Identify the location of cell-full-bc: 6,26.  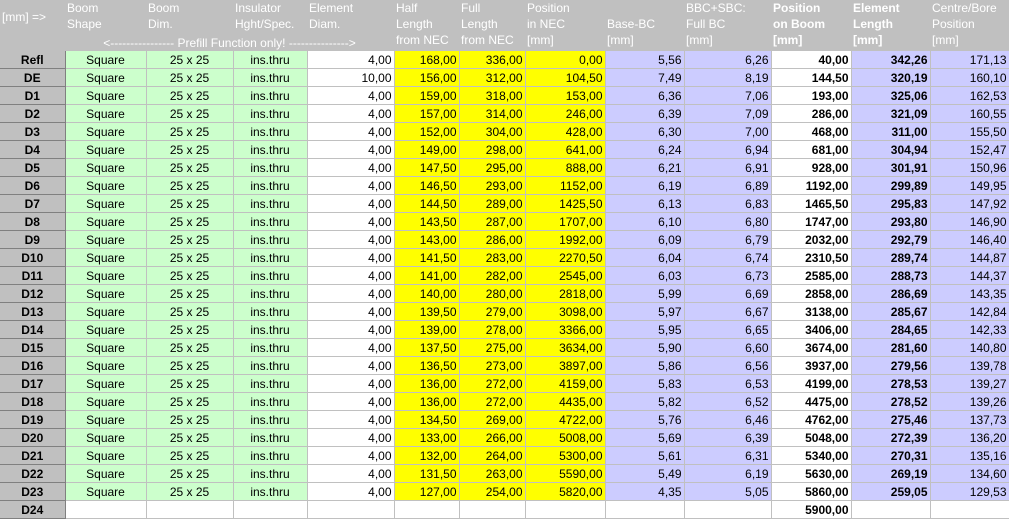
(728, 60).